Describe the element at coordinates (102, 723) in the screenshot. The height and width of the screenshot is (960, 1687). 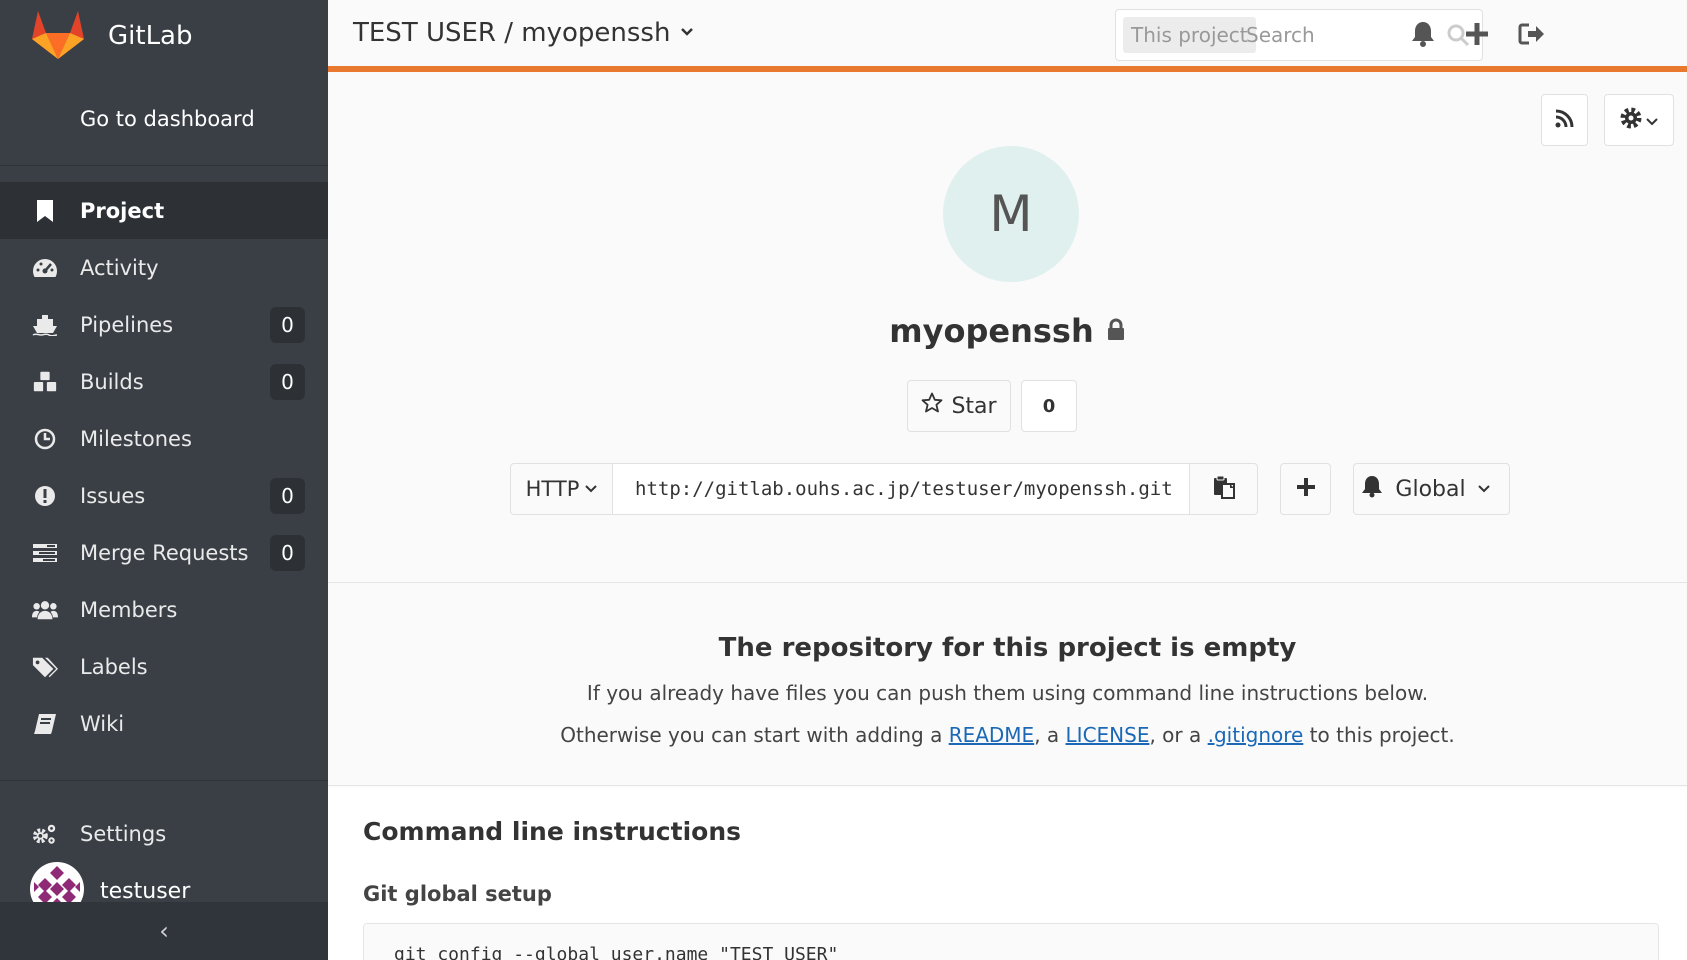
I see `sidebar-item-label: Wiki` at that location.